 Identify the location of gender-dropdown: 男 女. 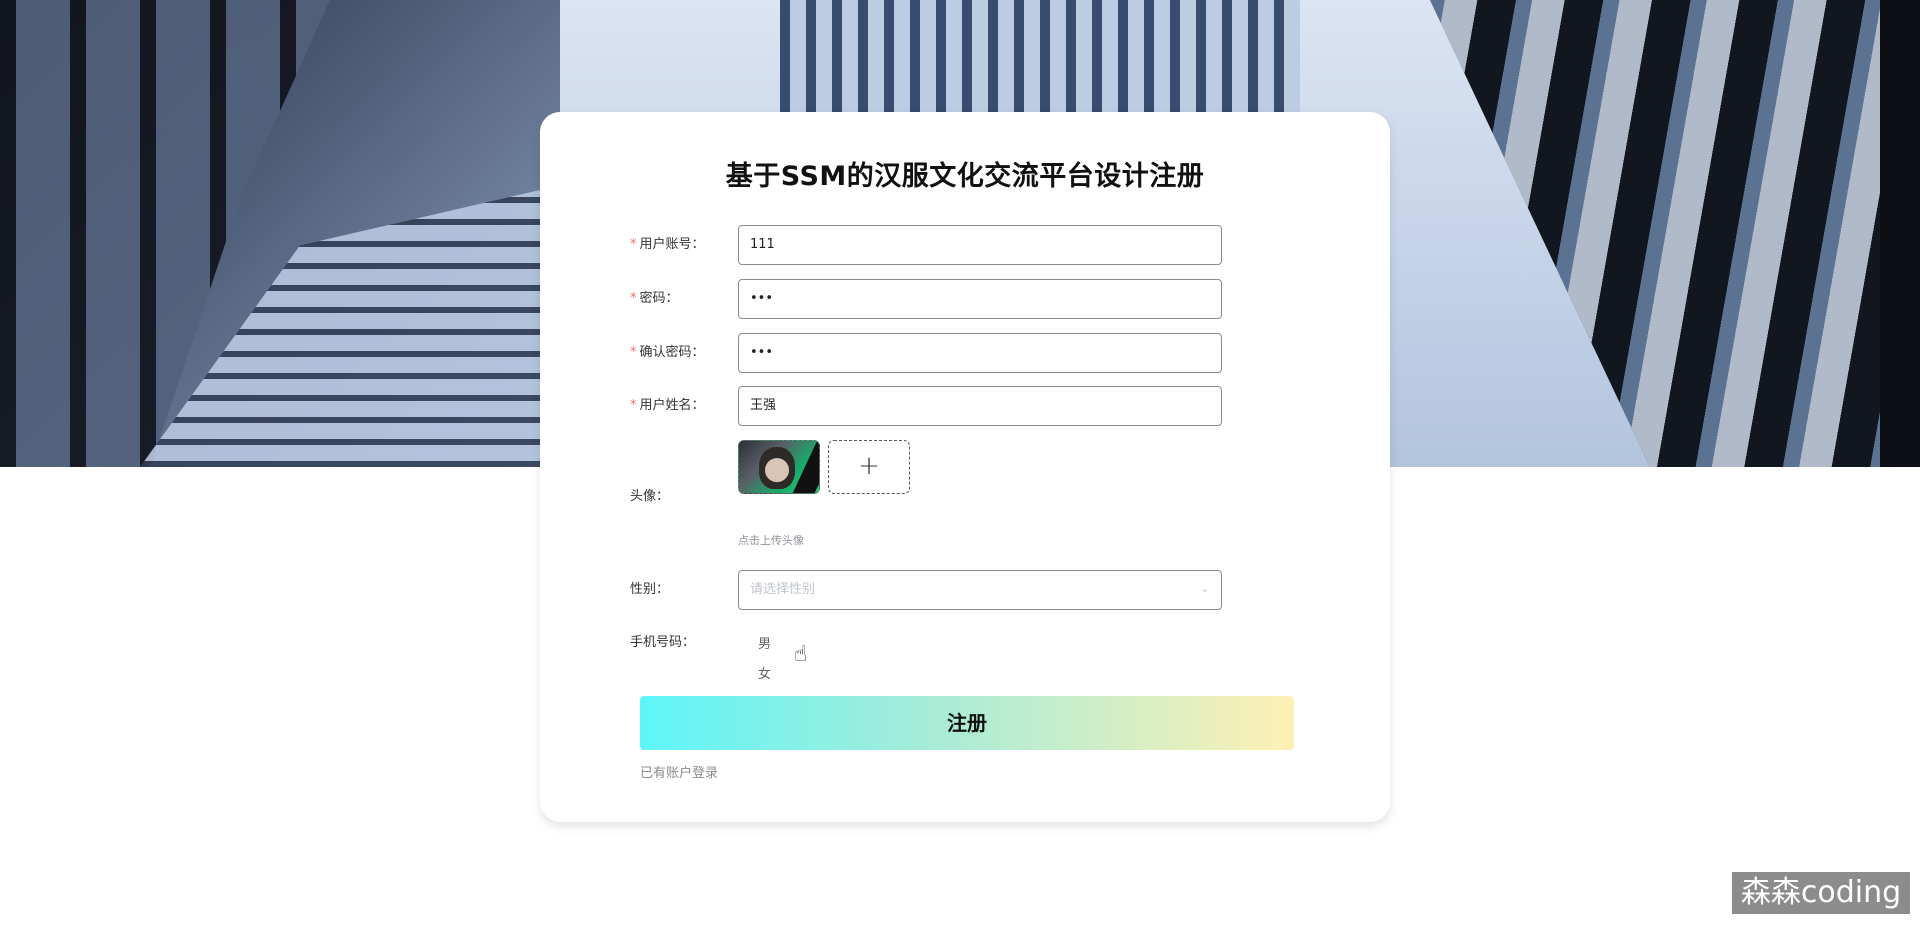
(768, 660).